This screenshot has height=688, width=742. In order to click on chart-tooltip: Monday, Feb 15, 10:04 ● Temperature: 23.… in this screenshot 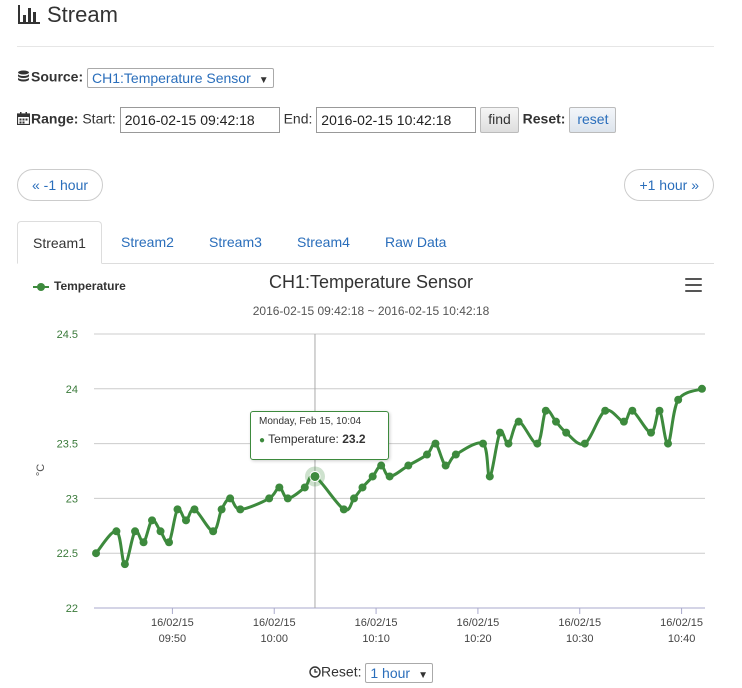, I will do `click(319, 435)`.